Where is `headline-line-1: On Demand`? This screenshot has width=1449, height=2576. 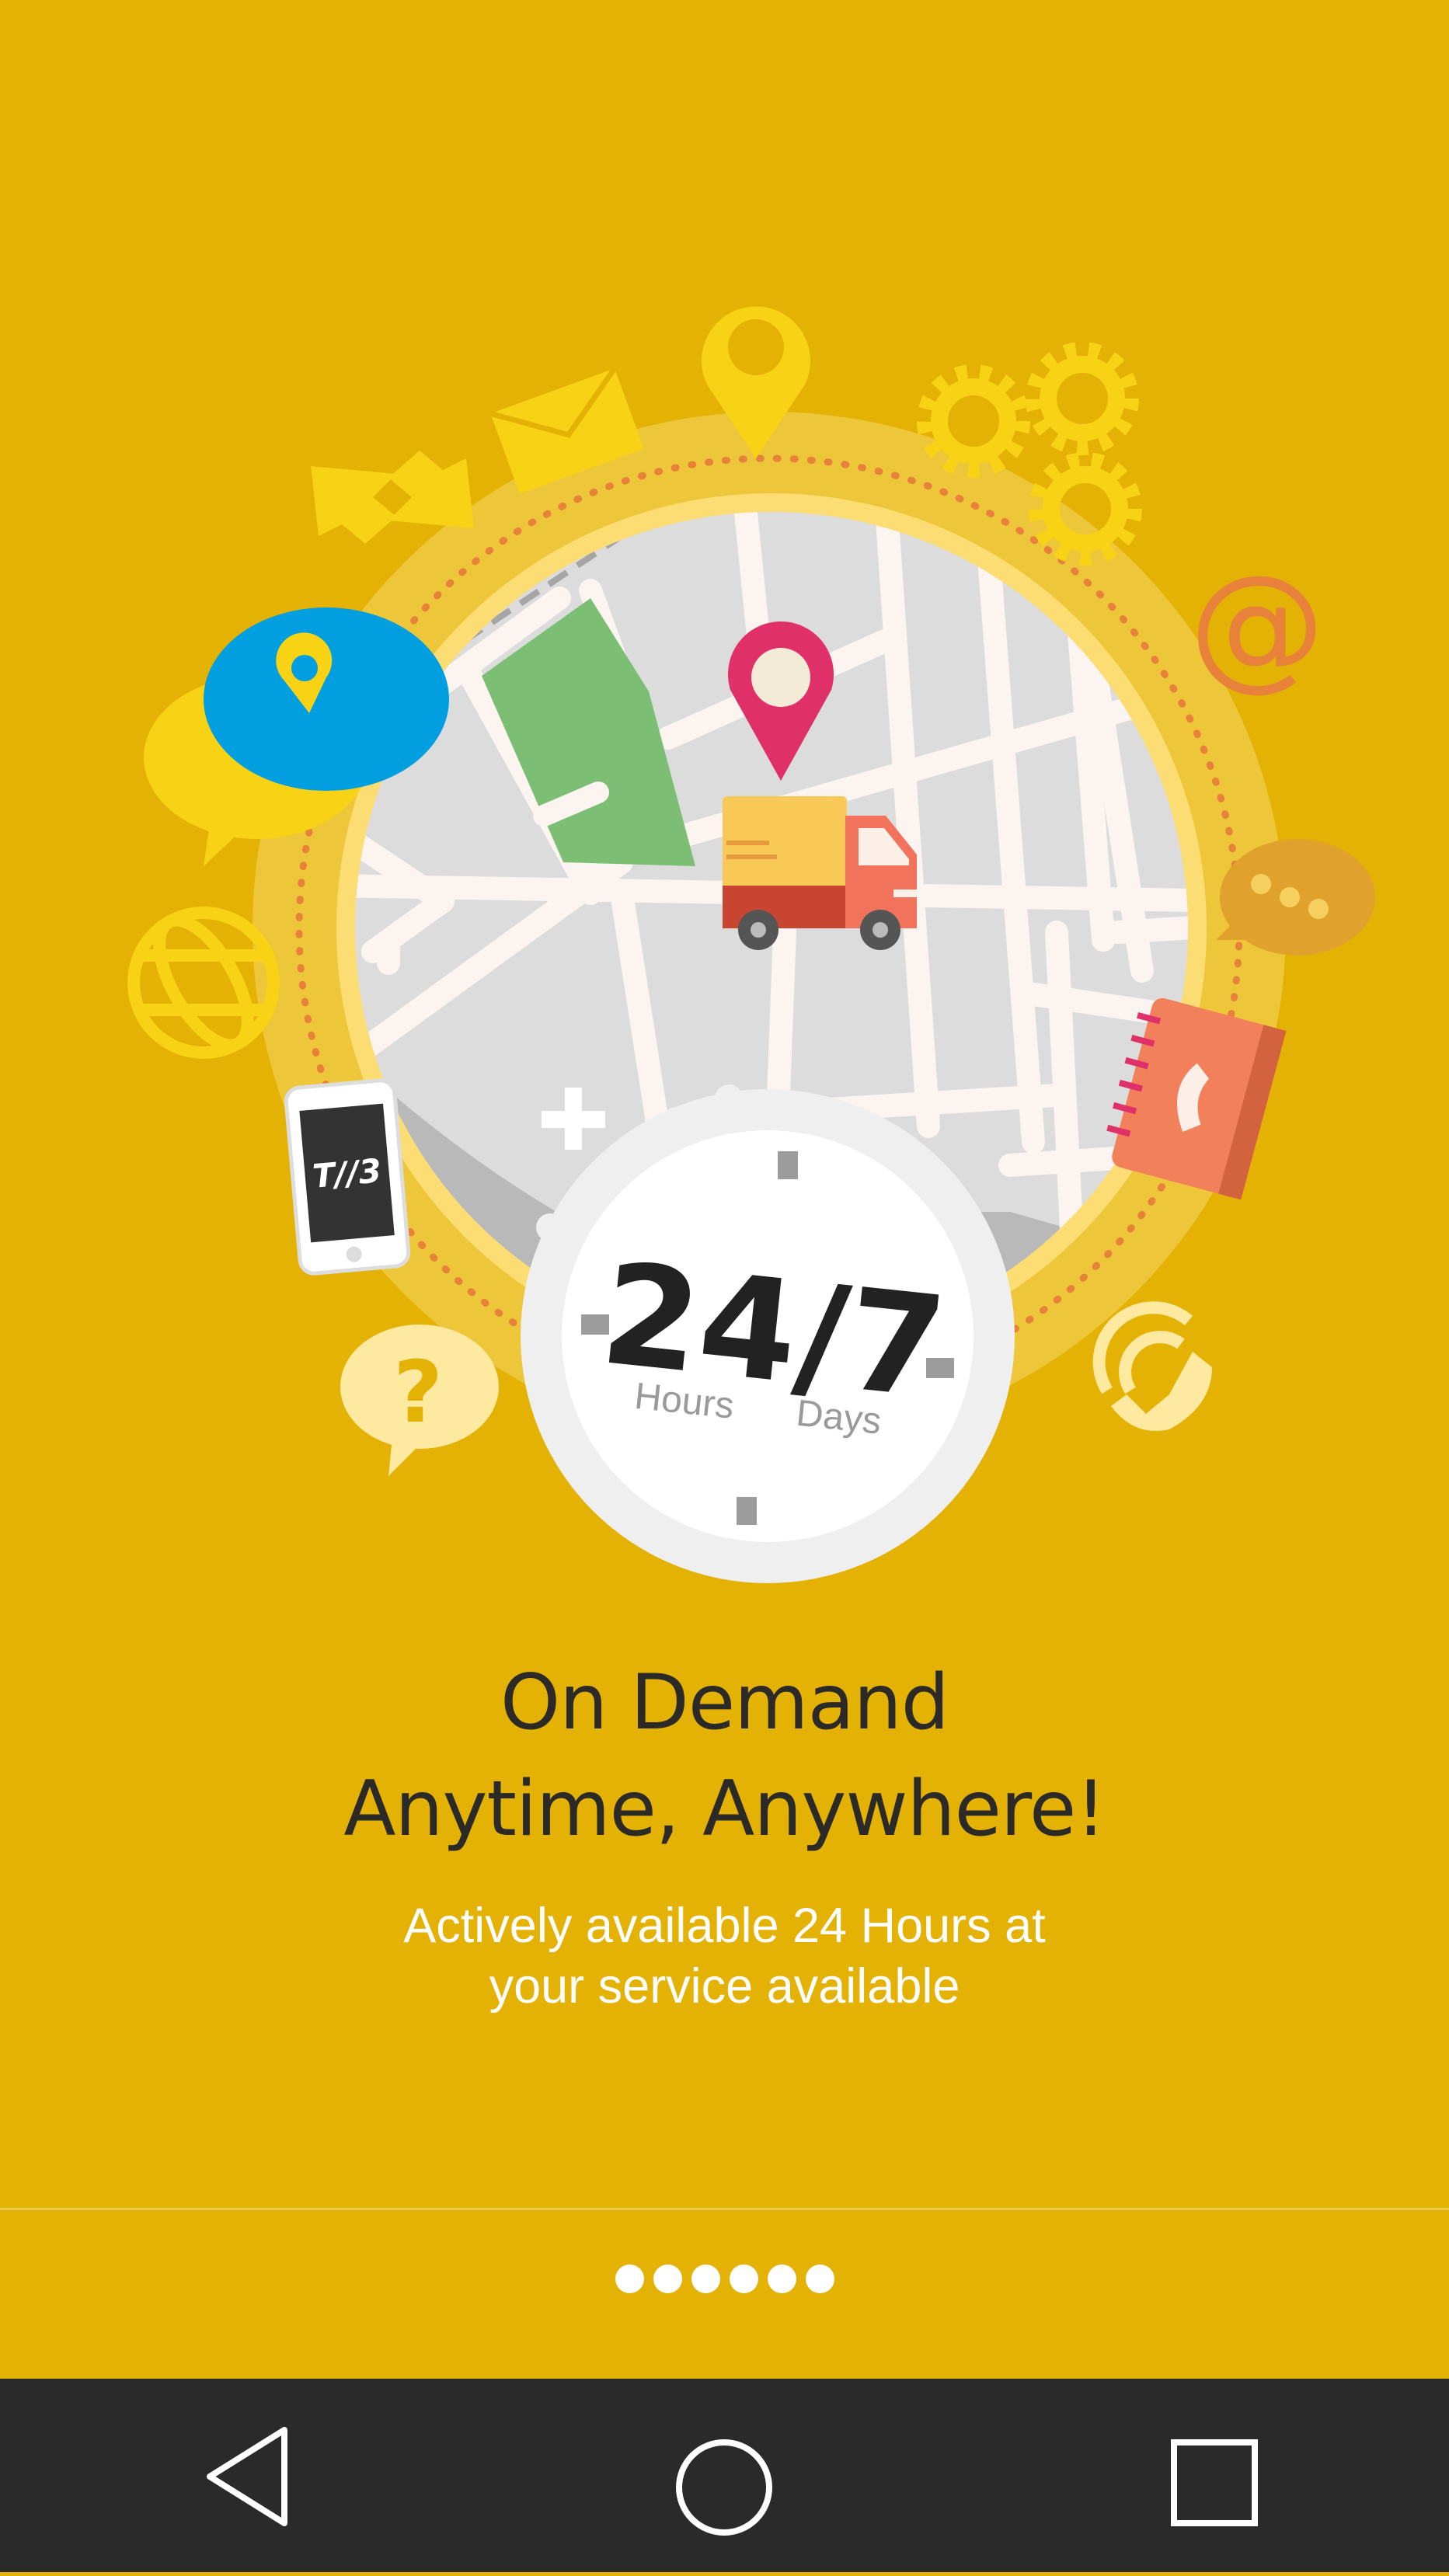
headline-line-1: On Demand is located at coordinates (724, 1703).